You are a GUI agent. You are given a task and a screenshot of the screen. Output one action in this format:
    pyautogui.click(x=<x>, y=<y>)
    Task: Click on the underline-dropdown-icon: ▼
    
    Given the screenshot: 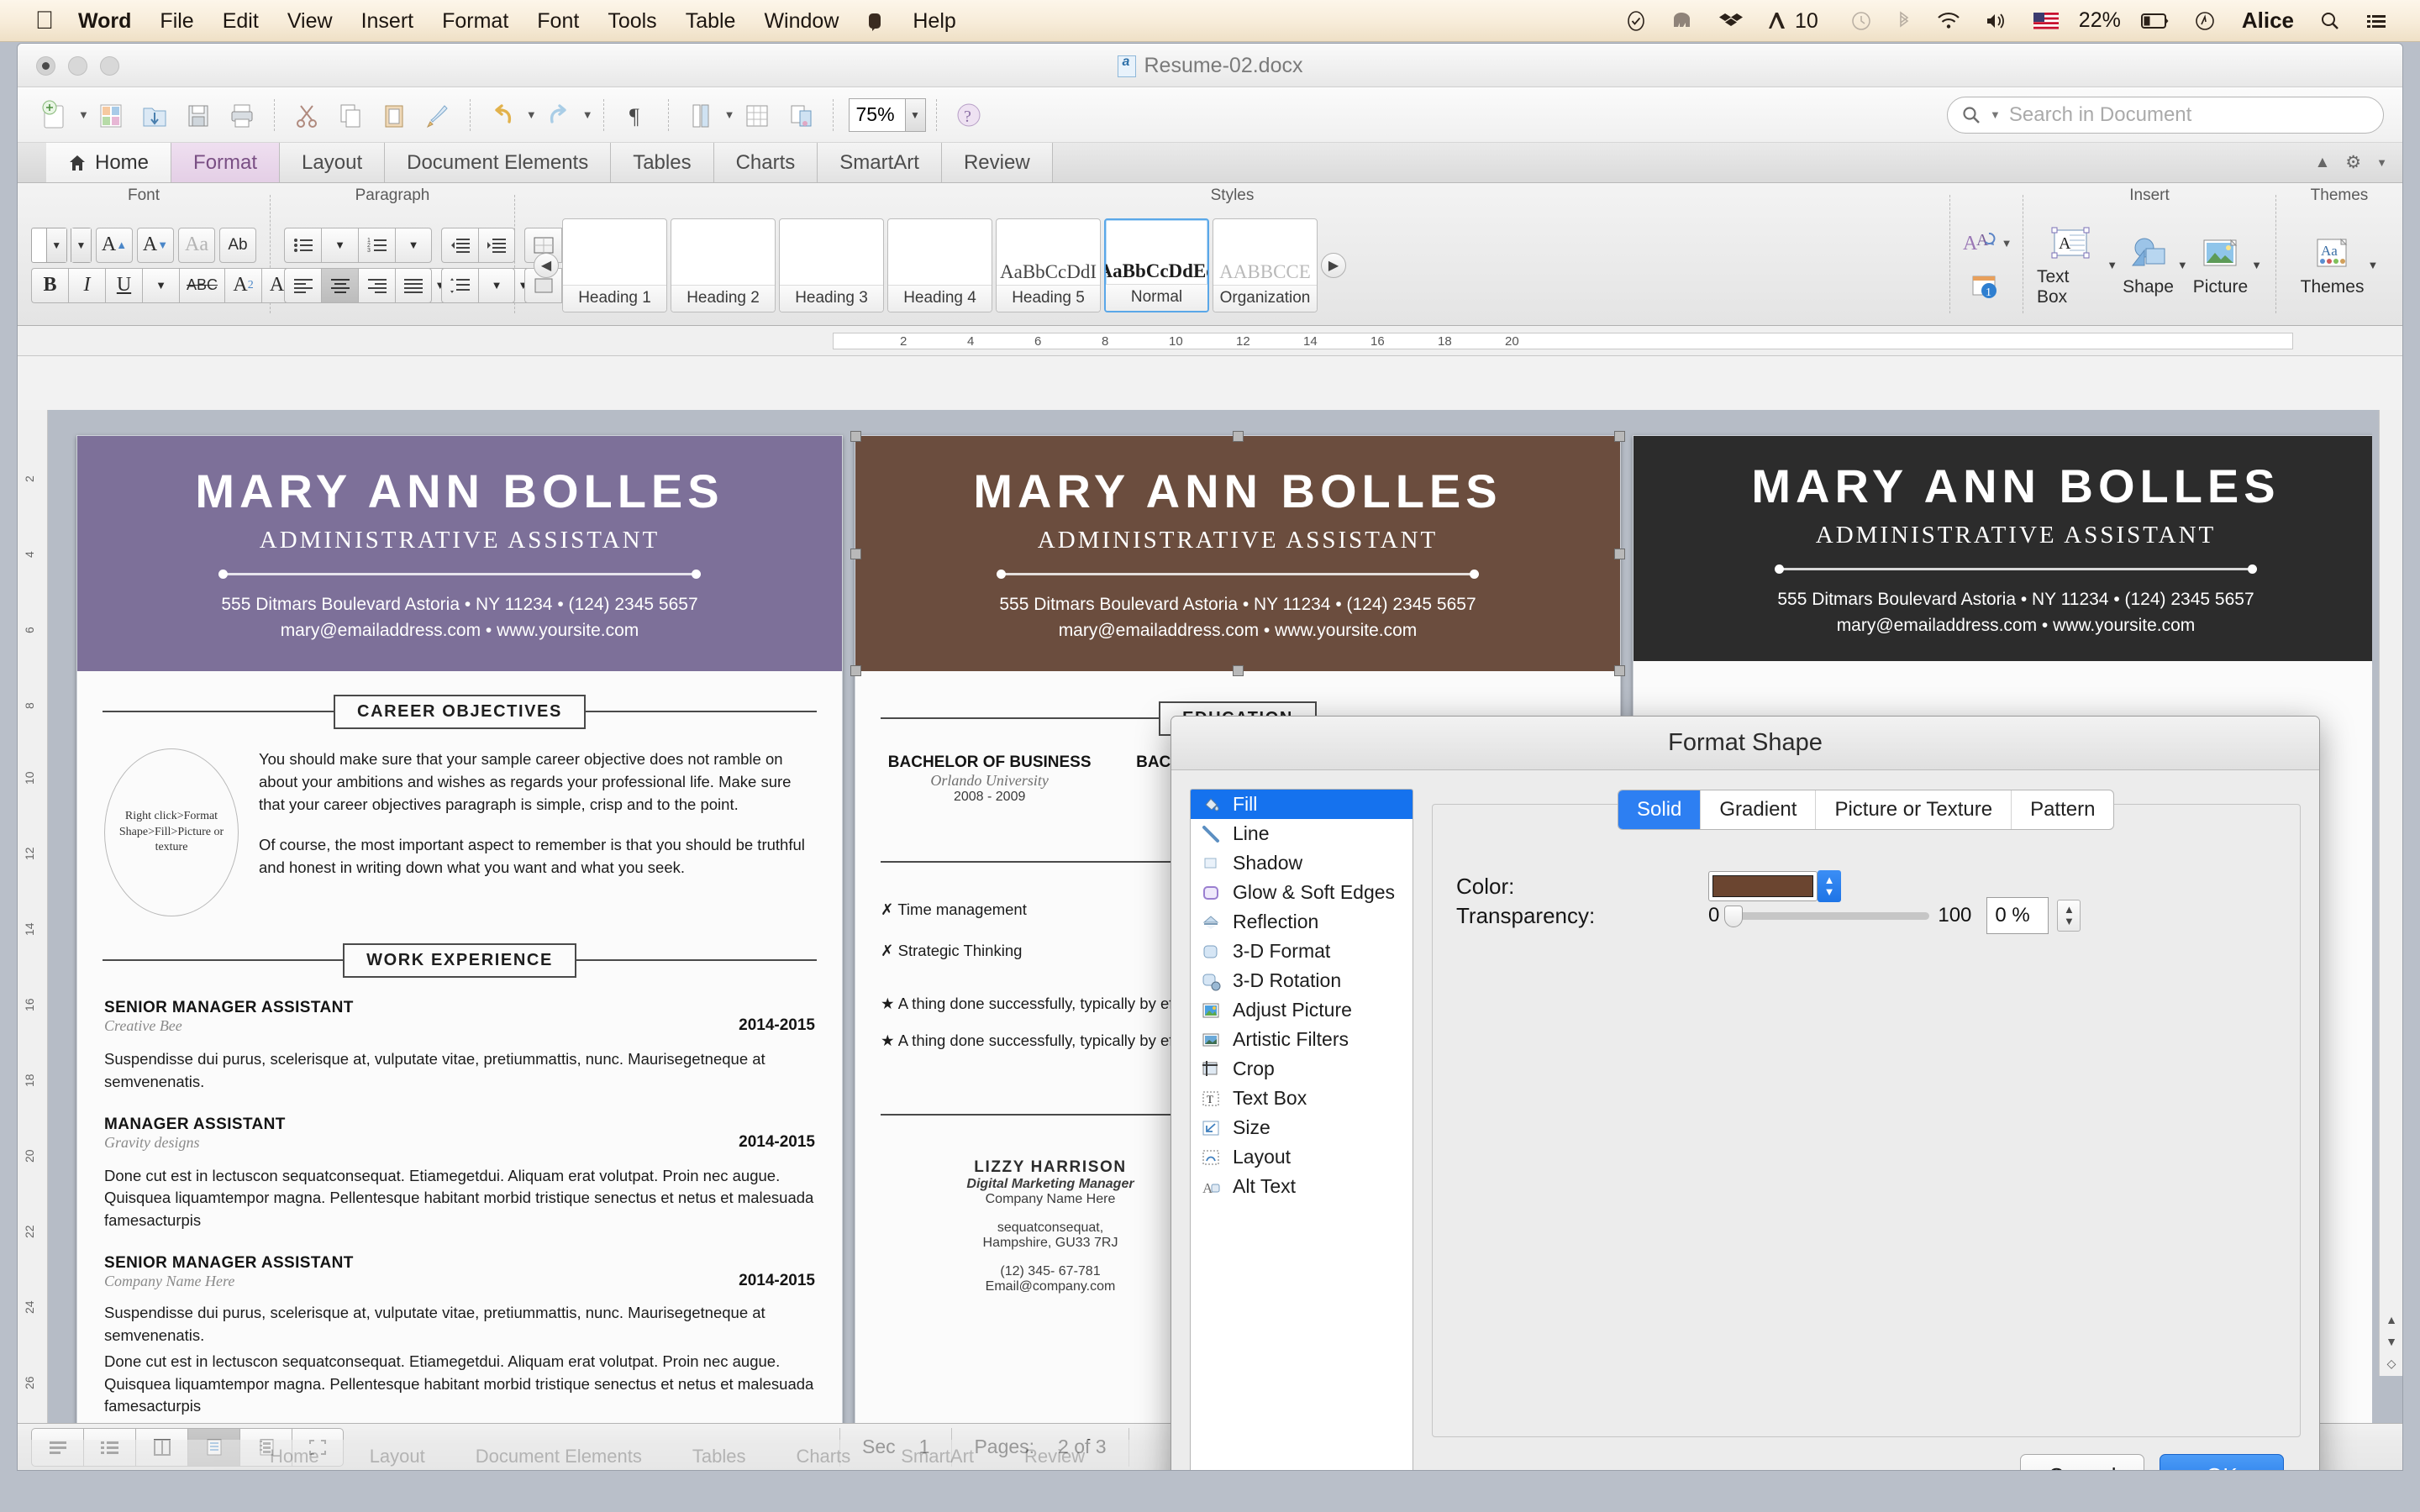 What is the action you would take?
    pyautogui.click(x=161, y=285)
    